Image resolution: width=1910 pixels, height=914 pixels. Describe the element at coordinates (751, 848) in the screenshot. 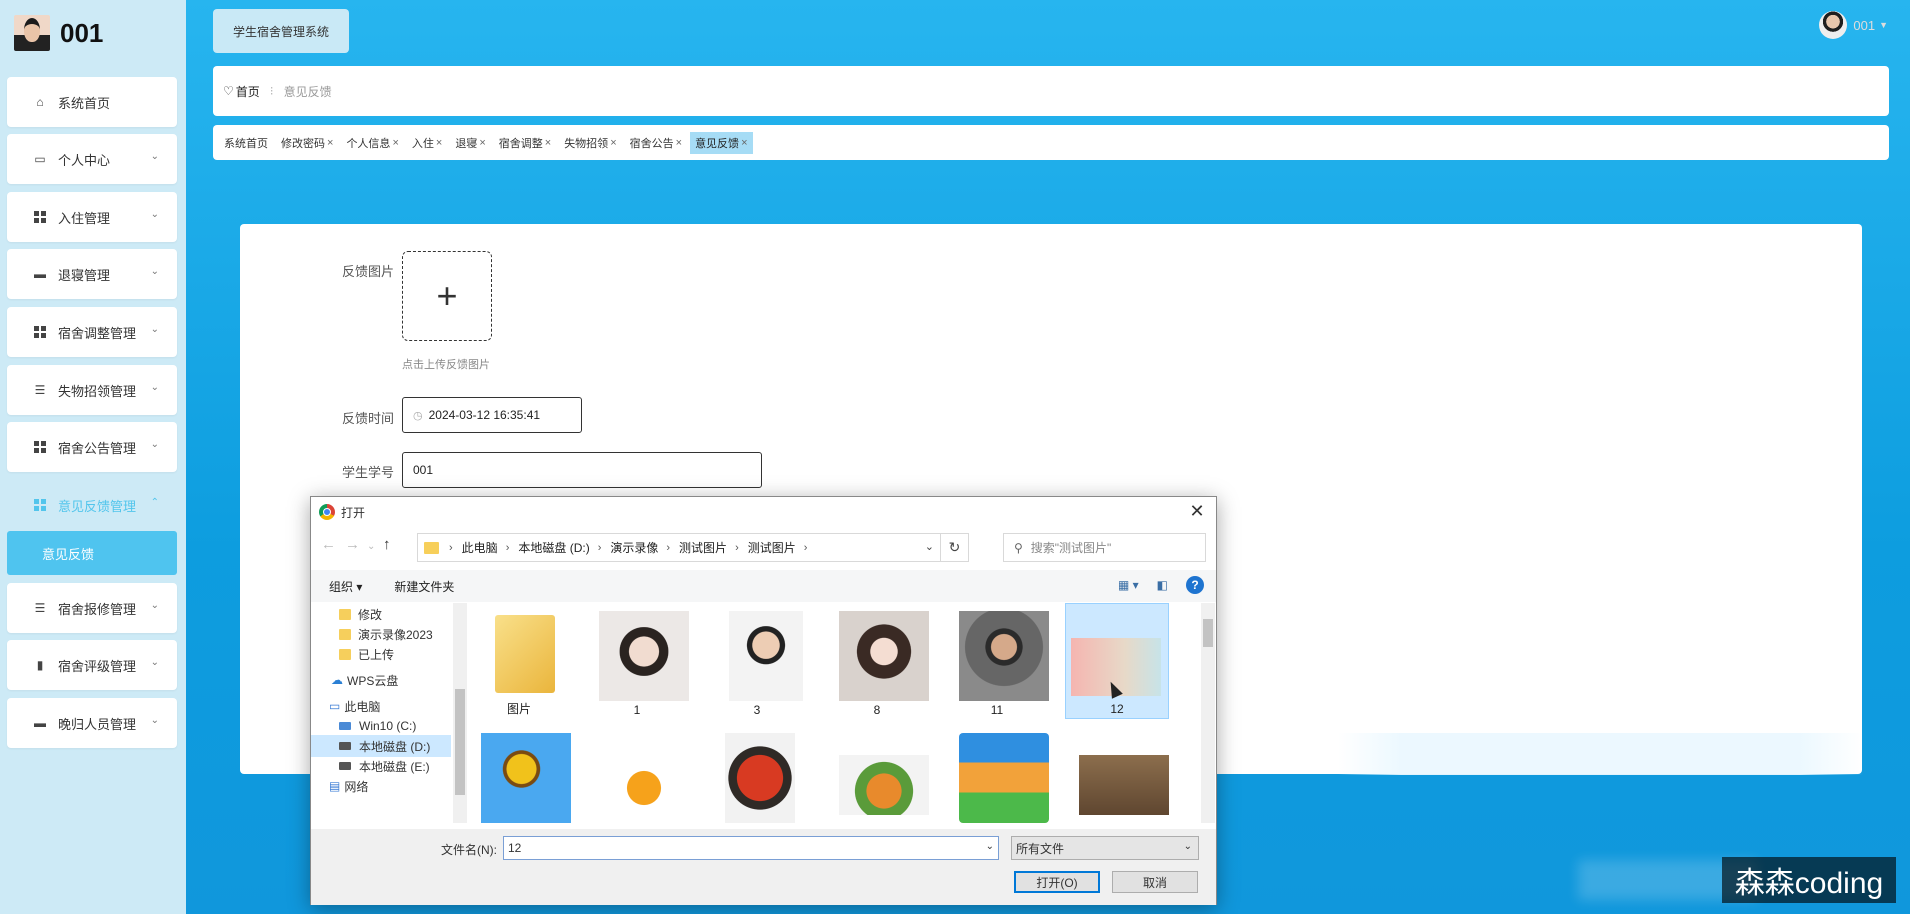

I see `filename-input: 12 ⌄` at that location.